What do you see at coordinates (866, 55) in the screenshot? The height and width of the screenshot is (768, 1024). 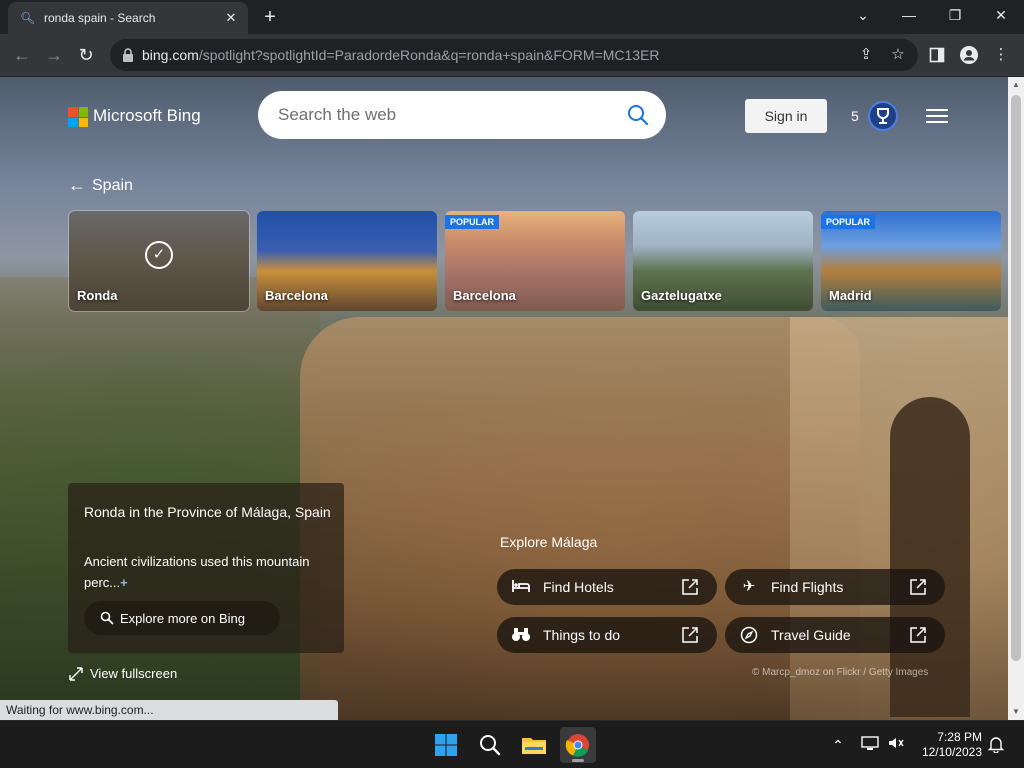 I see `share-icon: ⇪` at bounding box center [866, 55].